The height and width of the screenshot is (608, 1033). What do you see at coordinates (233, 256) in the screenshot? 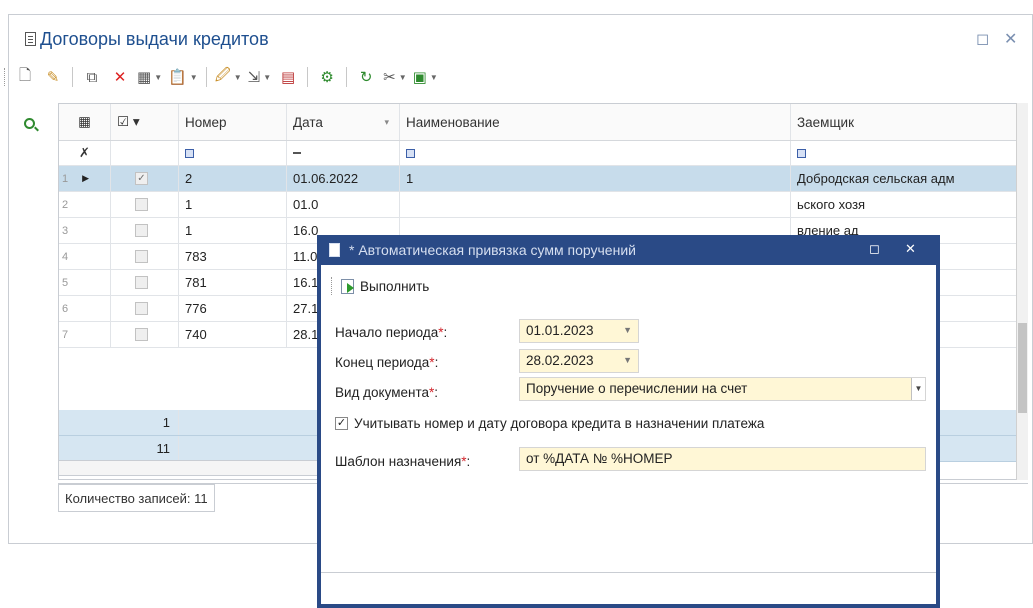
I see `cell-number: 783` at bounding box center [233, 256].